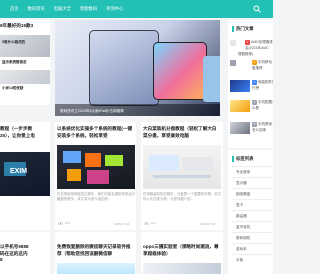 This screenshot has height=274, width=320. What do you see at coordinates (92, 111) in the screenshot?
I see `hero-caption: 数码资讯之2024年5大新iPad价位和推荐` at bounding box center [92, 111].